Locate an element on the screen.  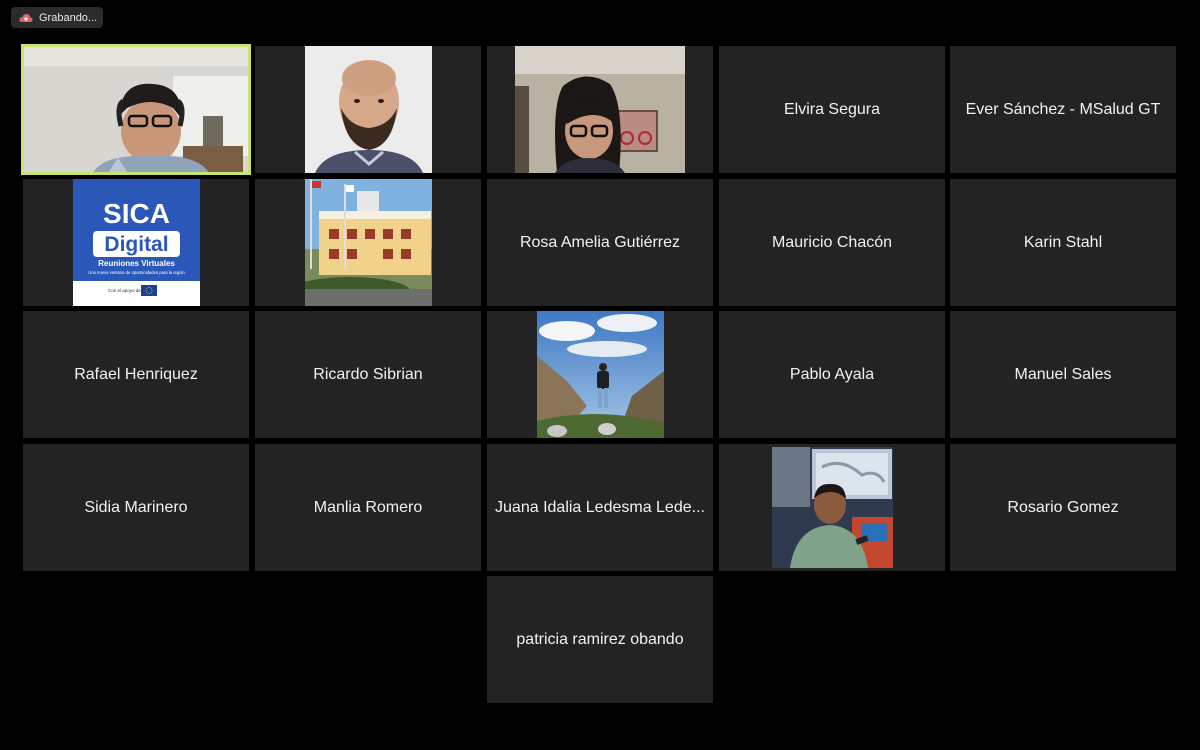
logo-line3: Reuniones Virtuales is located at coordinates (136, 263).